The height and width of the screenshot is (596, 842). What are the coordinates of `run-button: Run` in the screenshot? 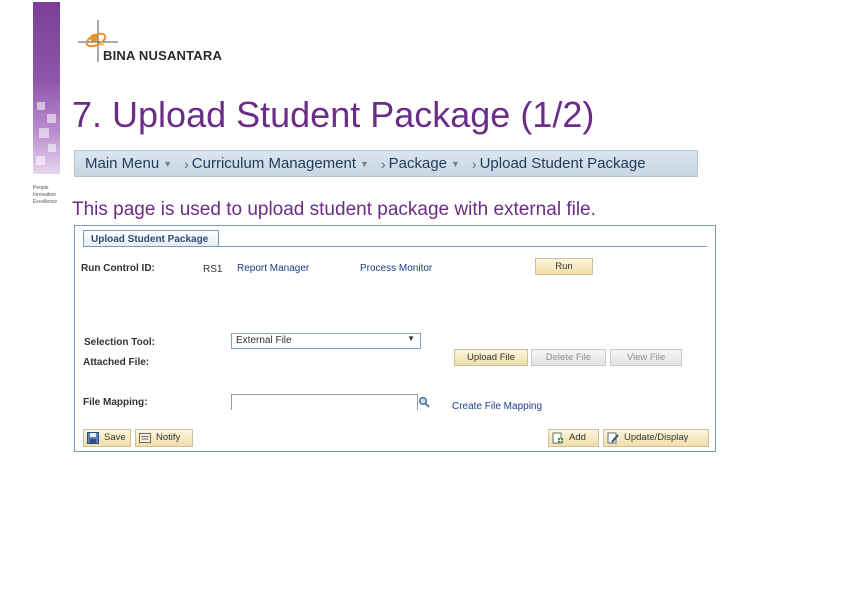 It's located at (564, 266).